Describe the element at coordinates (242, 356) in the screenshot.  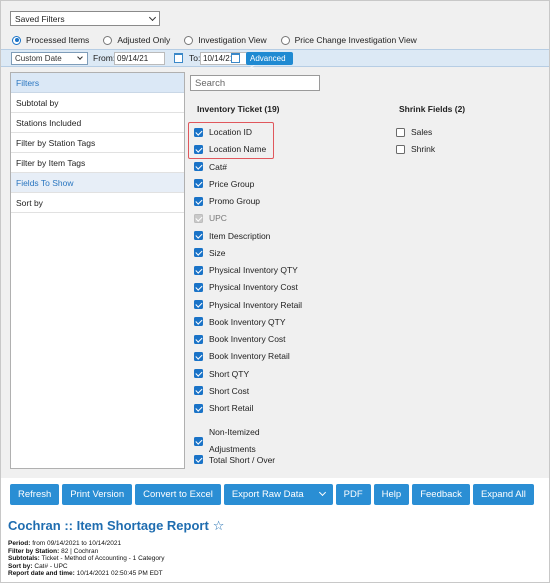
I see `field-checkbox-row: Book Inventory Retail` at that location.